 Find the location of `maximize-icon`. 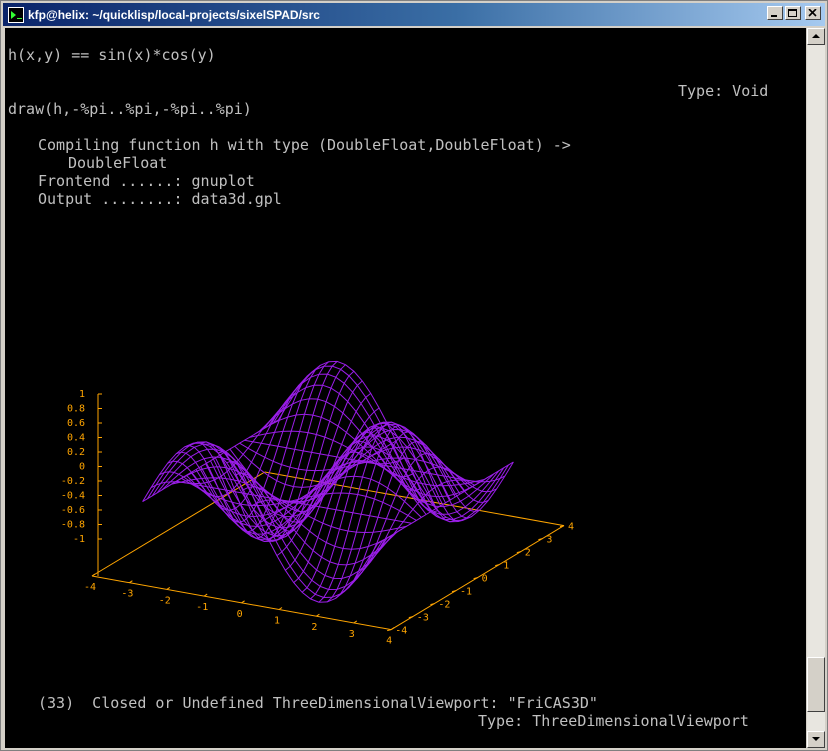

maximize-icon is located at coordinates (792, 13).